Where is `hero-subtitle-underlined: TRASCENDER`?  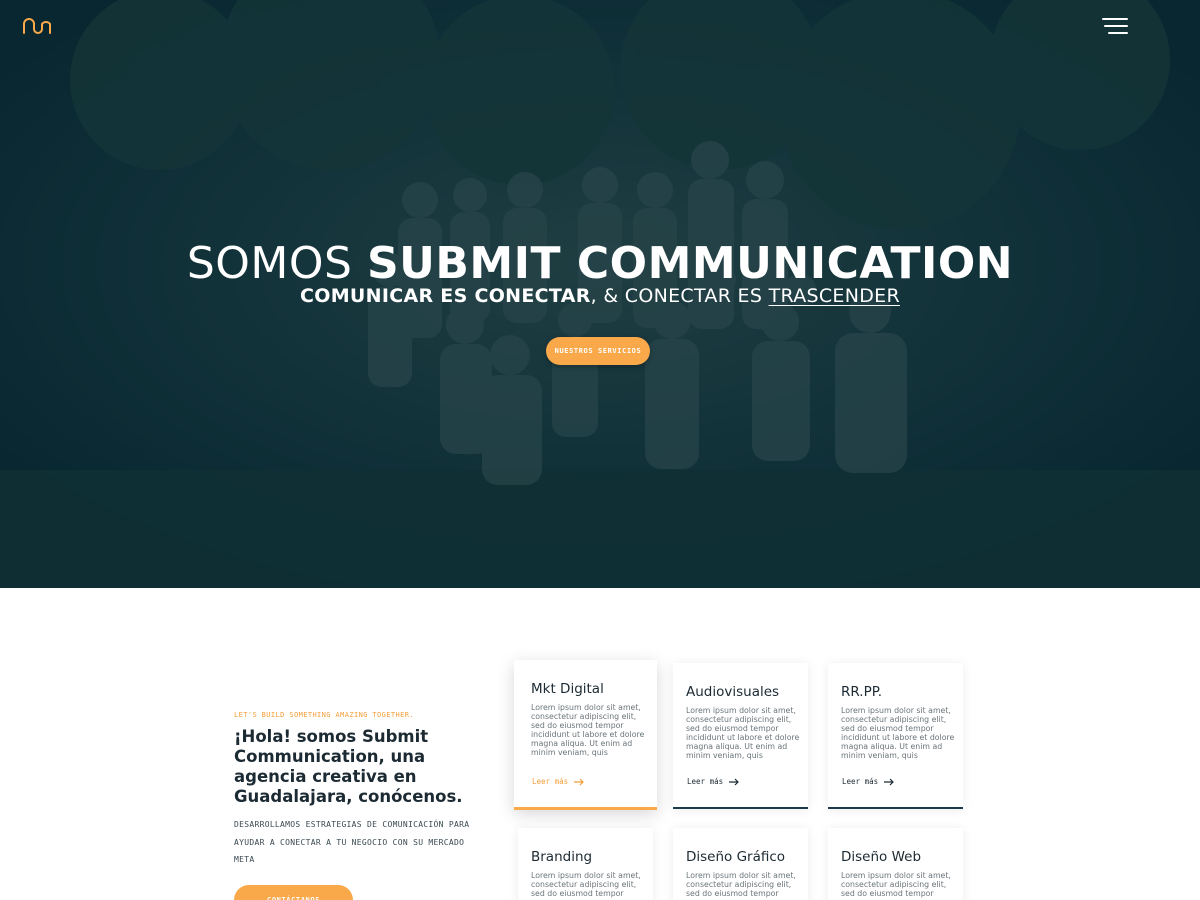
hero-subtitle-underlined: TRASCENDER is located at coordinates (834, 296).